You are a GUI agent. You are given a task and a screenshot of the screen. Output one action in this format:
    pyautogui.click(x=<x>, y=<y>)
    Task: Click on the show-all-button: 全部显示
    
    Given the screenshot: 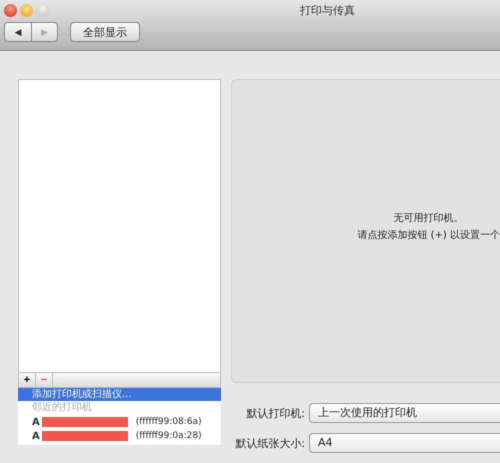 What is the action you would take?
    pyautogui.click(x=105, y=32)
    